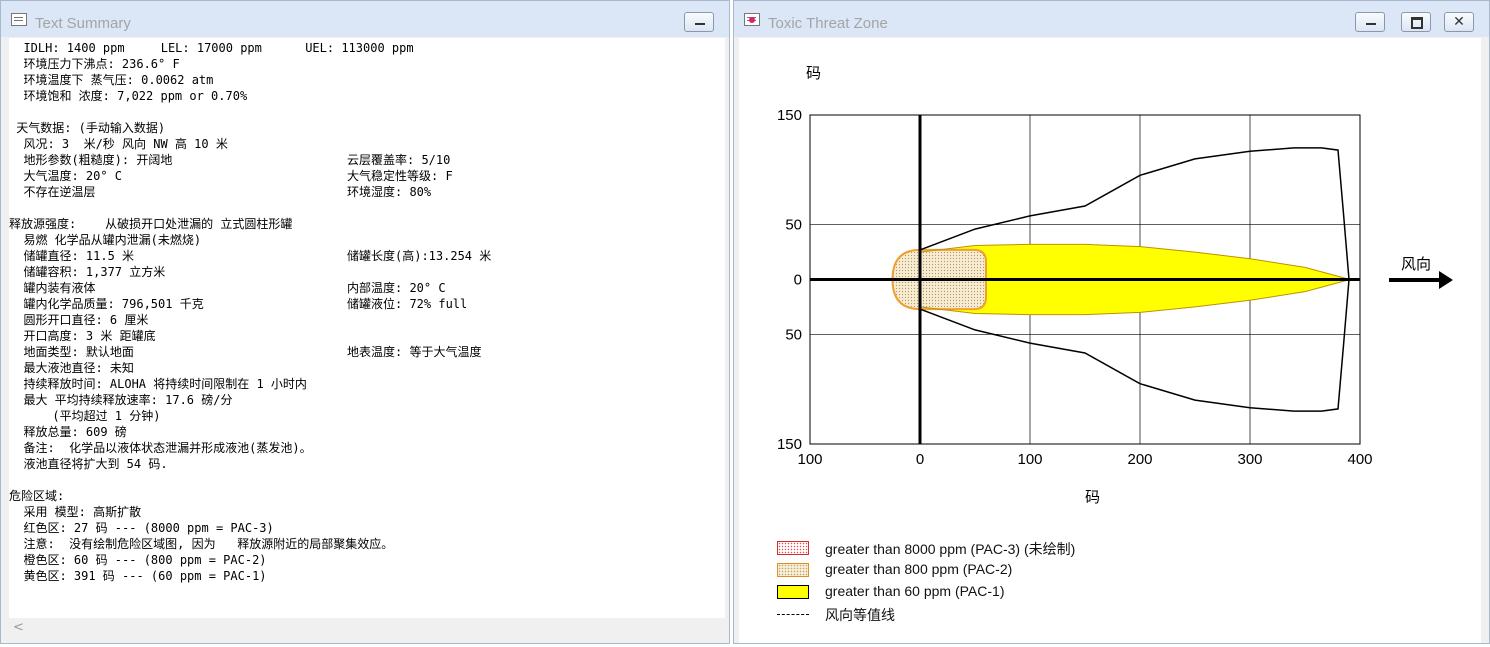 The width and height of the screenshot is (1490, 647). I want to click on close-icon: ✕, so click(1459, 22).